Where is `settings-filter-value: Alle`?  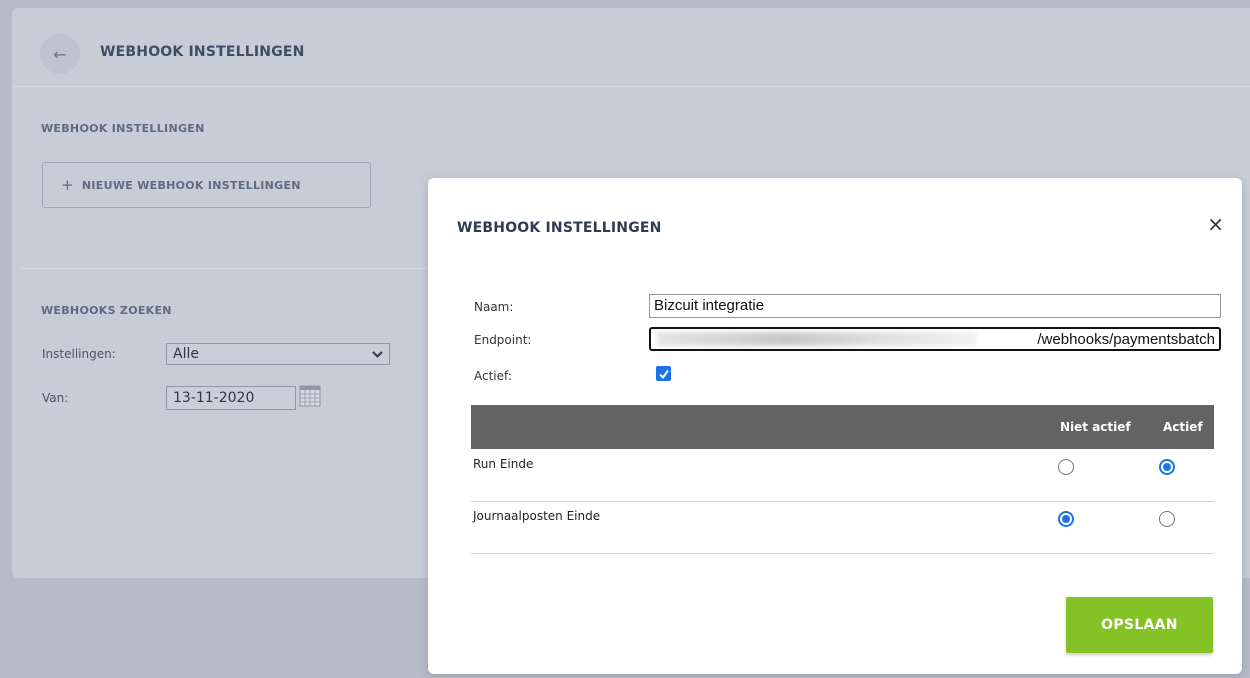 settings-filter-value: Alle is located at coordinates (186, 354).